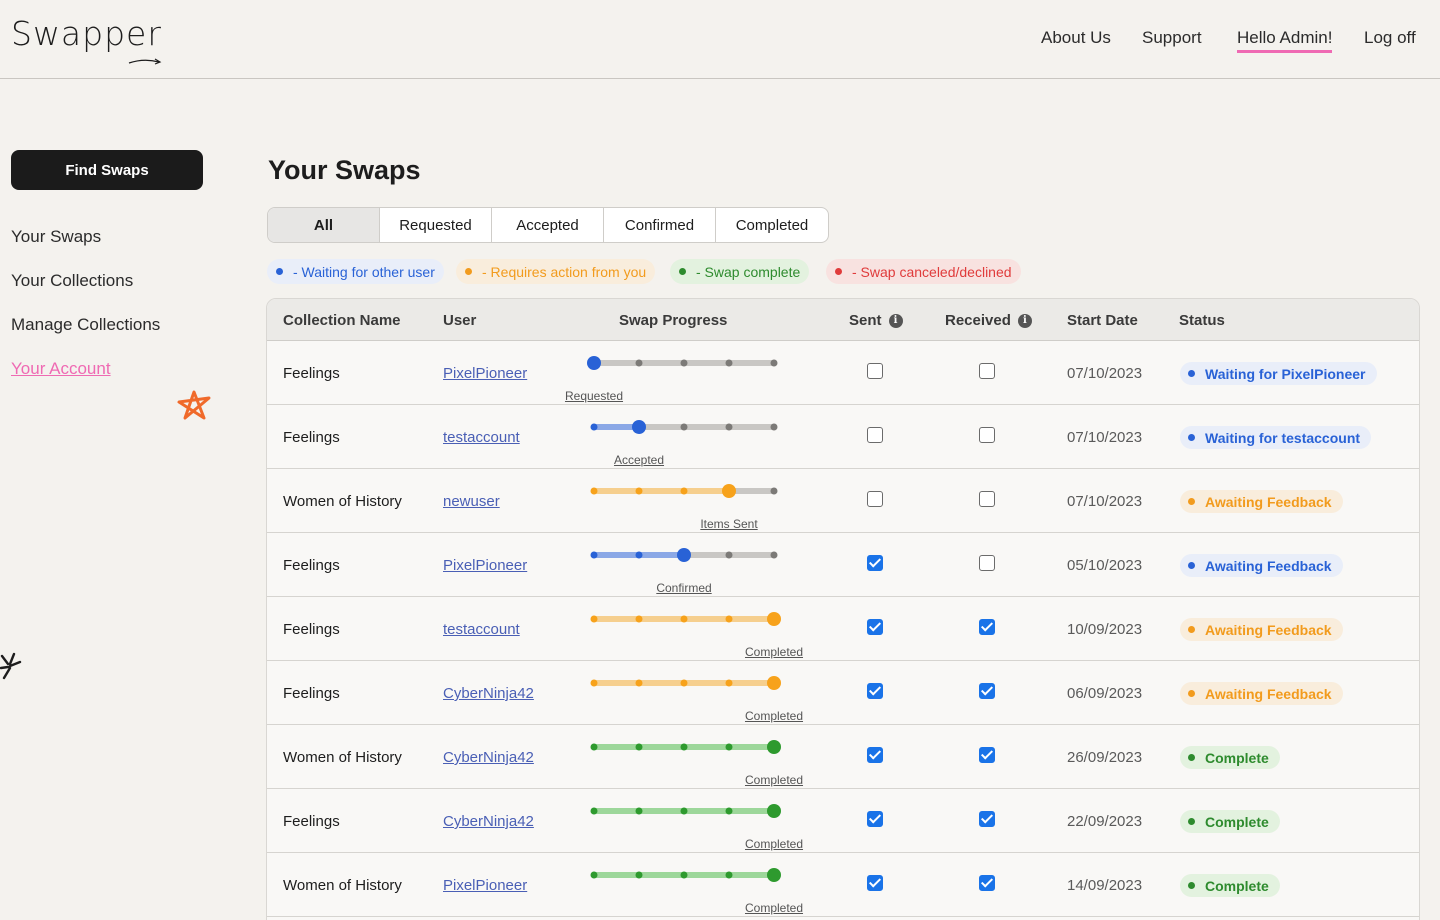 The width and height of the screenshot is (1440, 920). What do you see at coordinates (72, 281) in the screenshot?
I see `sidebar-item-your-collections: Your Collections` at bounding box center [72, 281].